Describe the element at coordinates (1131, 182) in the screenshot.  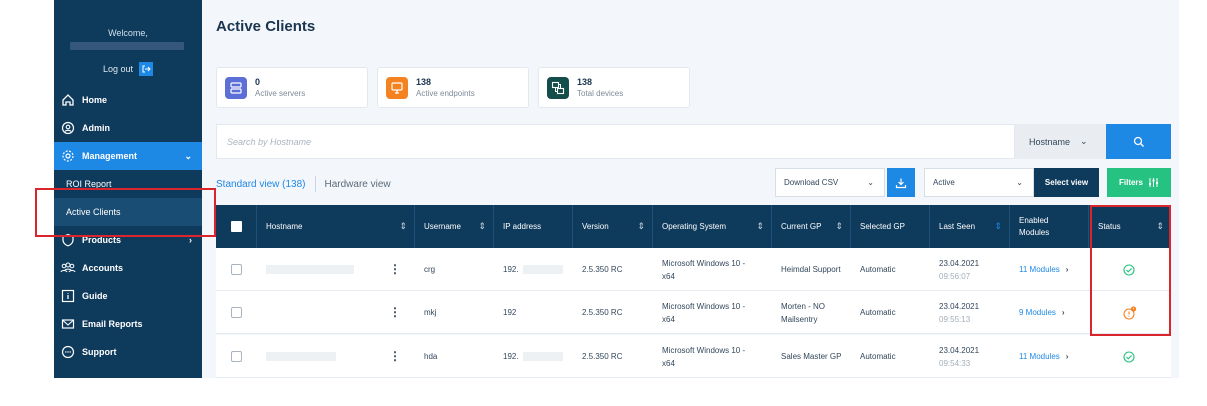
I see `filters-label: Filters` at that location.